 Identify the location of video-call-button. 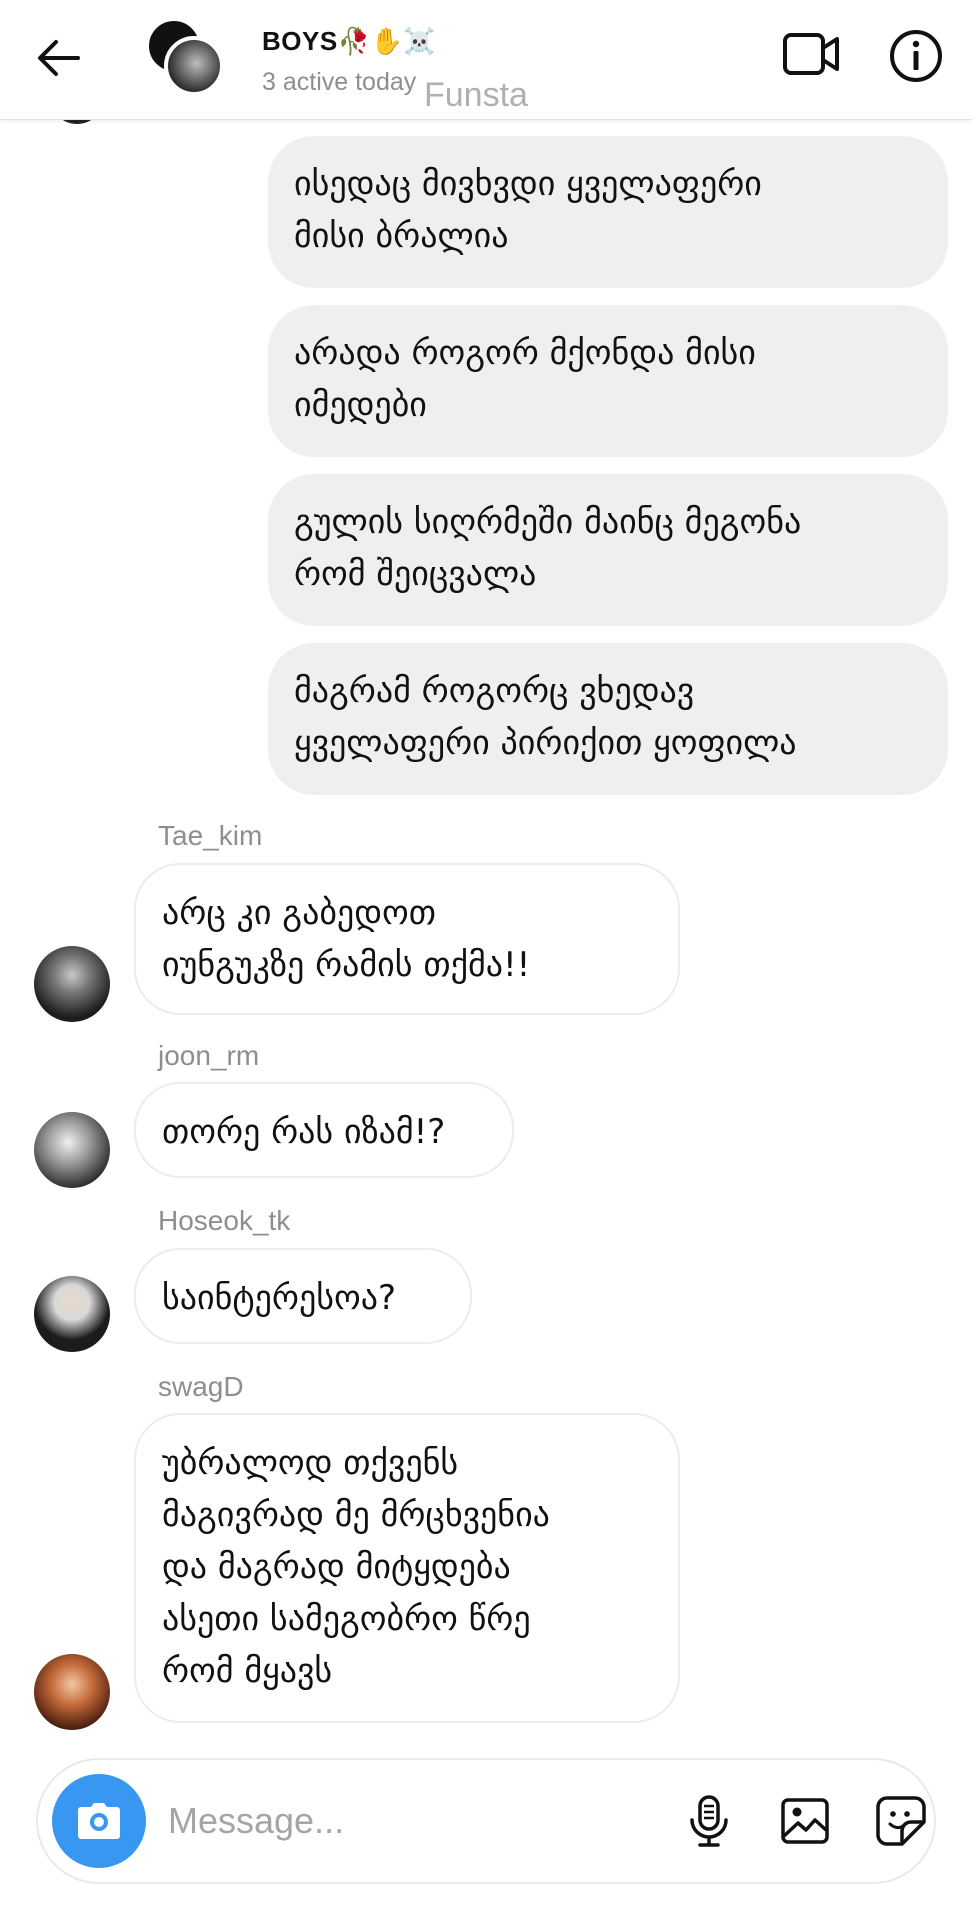
(811, 54).